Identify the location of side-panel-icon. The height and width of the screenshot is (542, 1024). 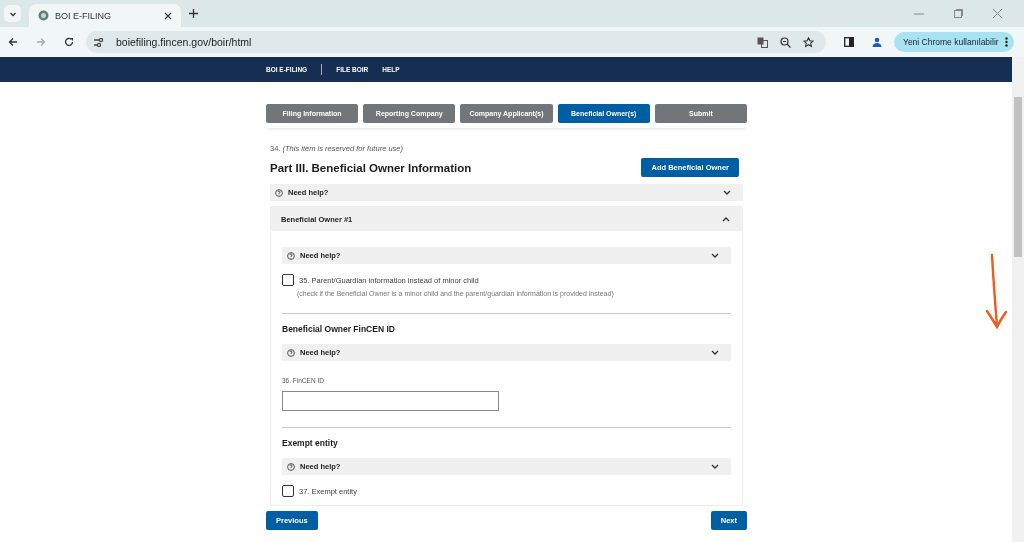
(849, 42).